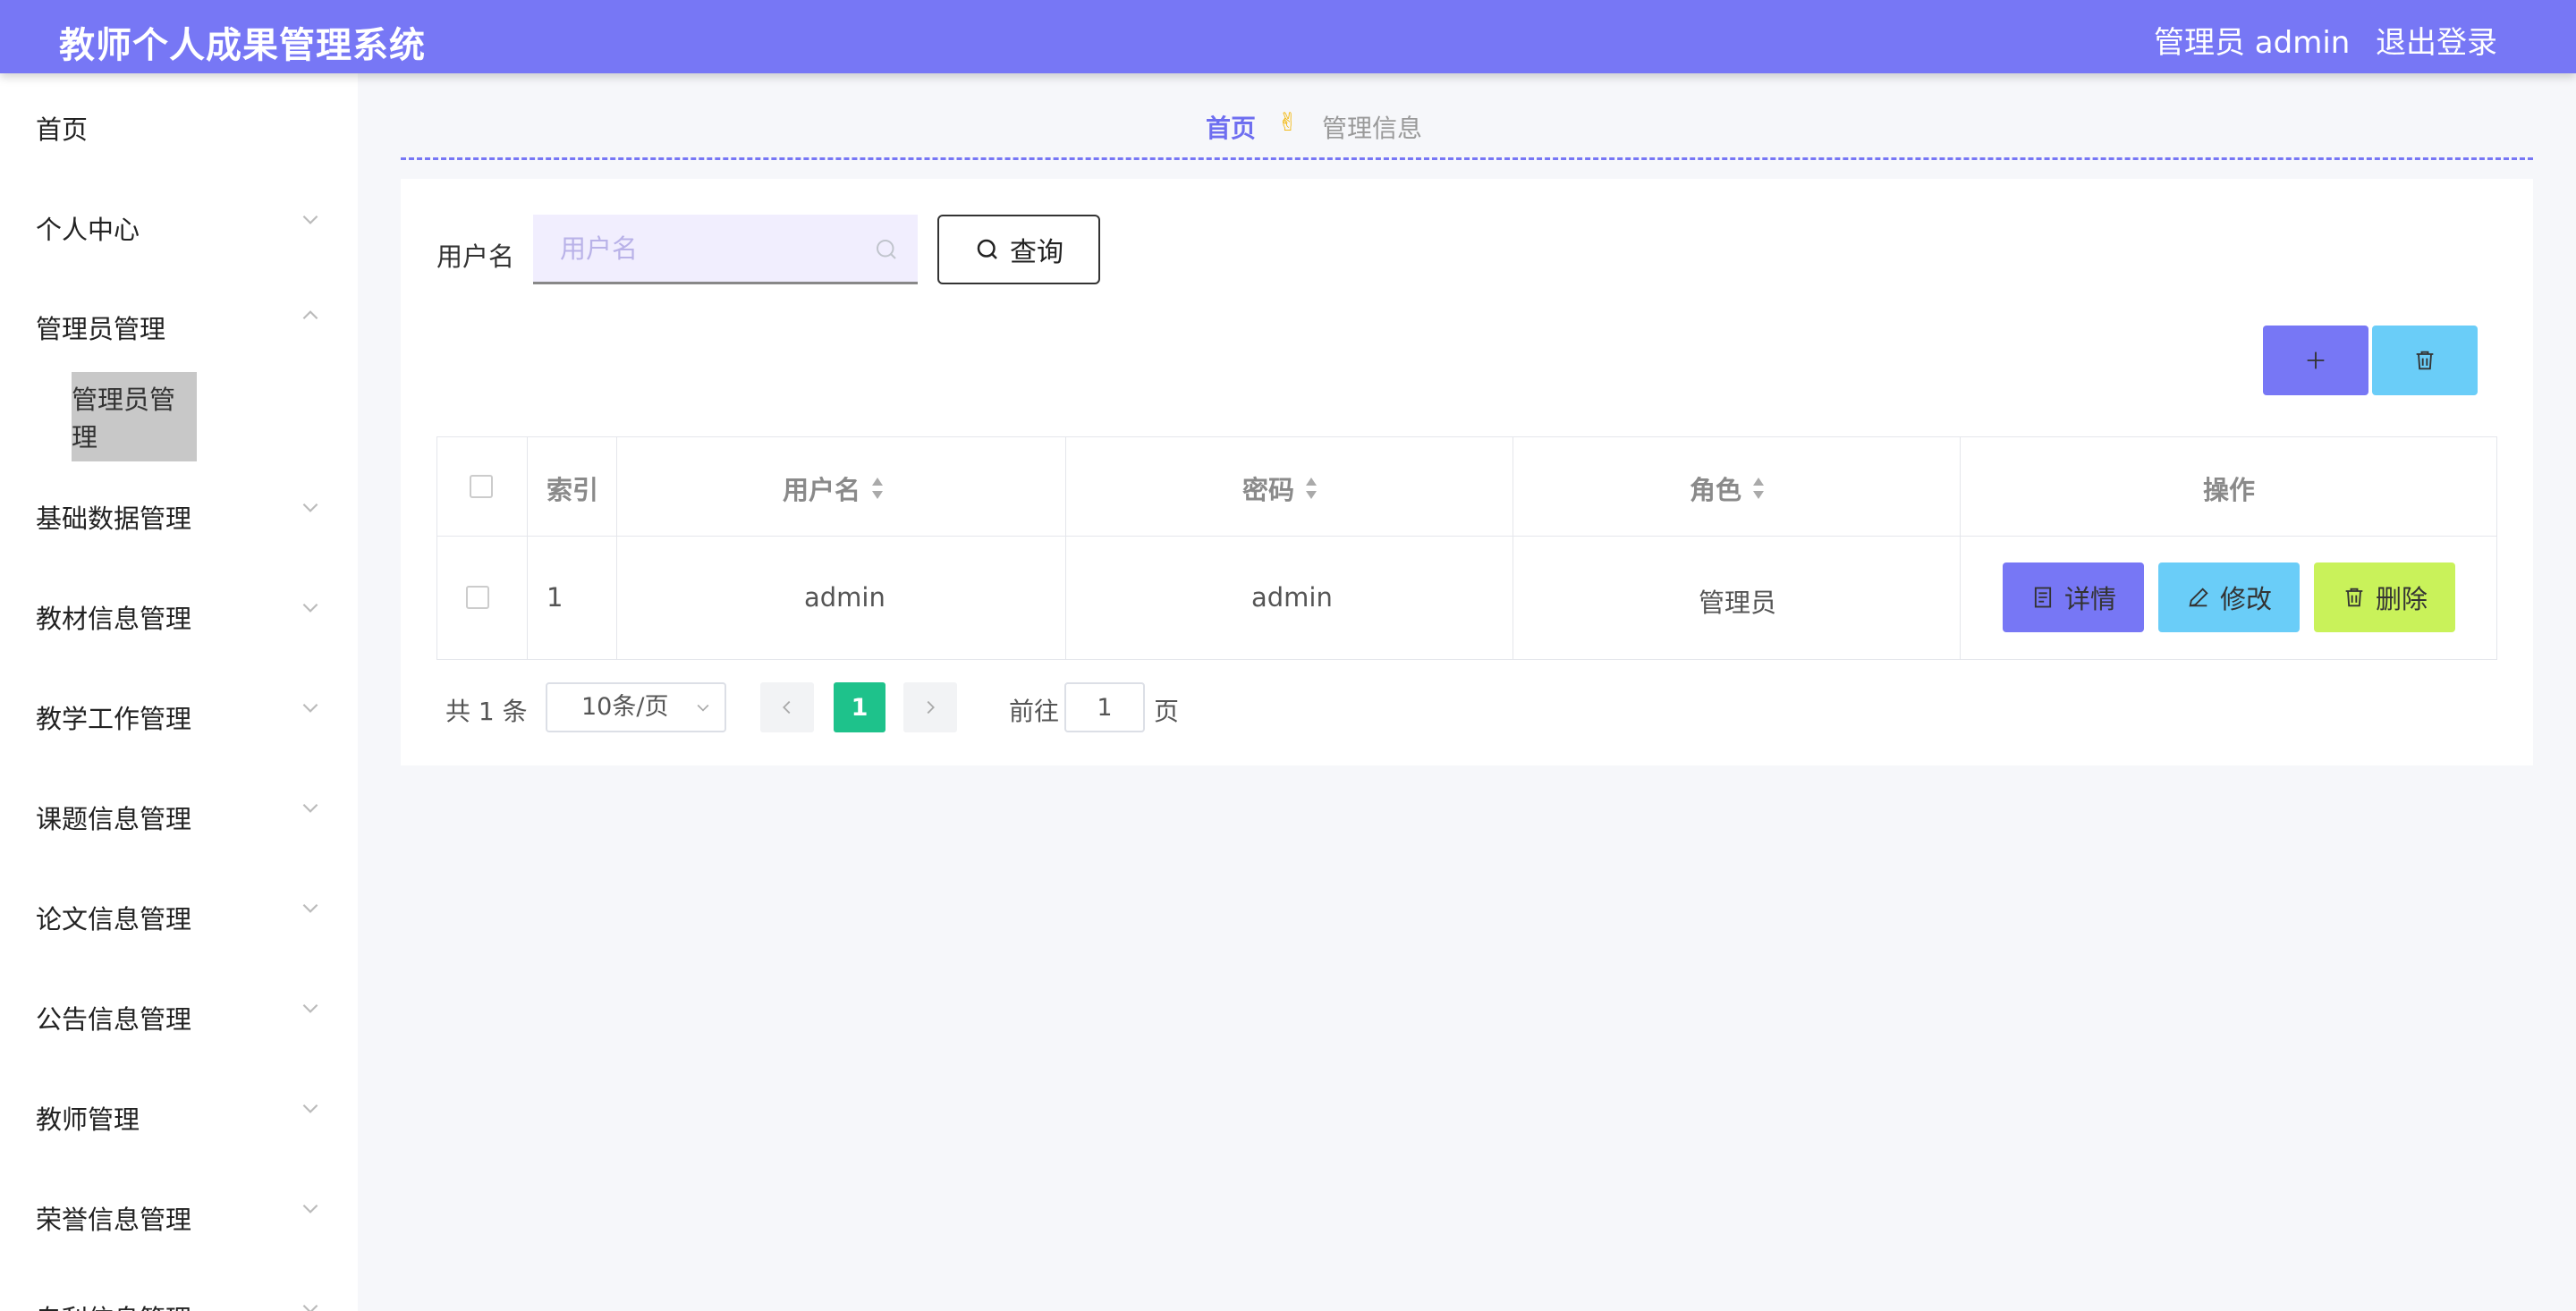  I want to click on chevron-left-icon, so click(787, 707).